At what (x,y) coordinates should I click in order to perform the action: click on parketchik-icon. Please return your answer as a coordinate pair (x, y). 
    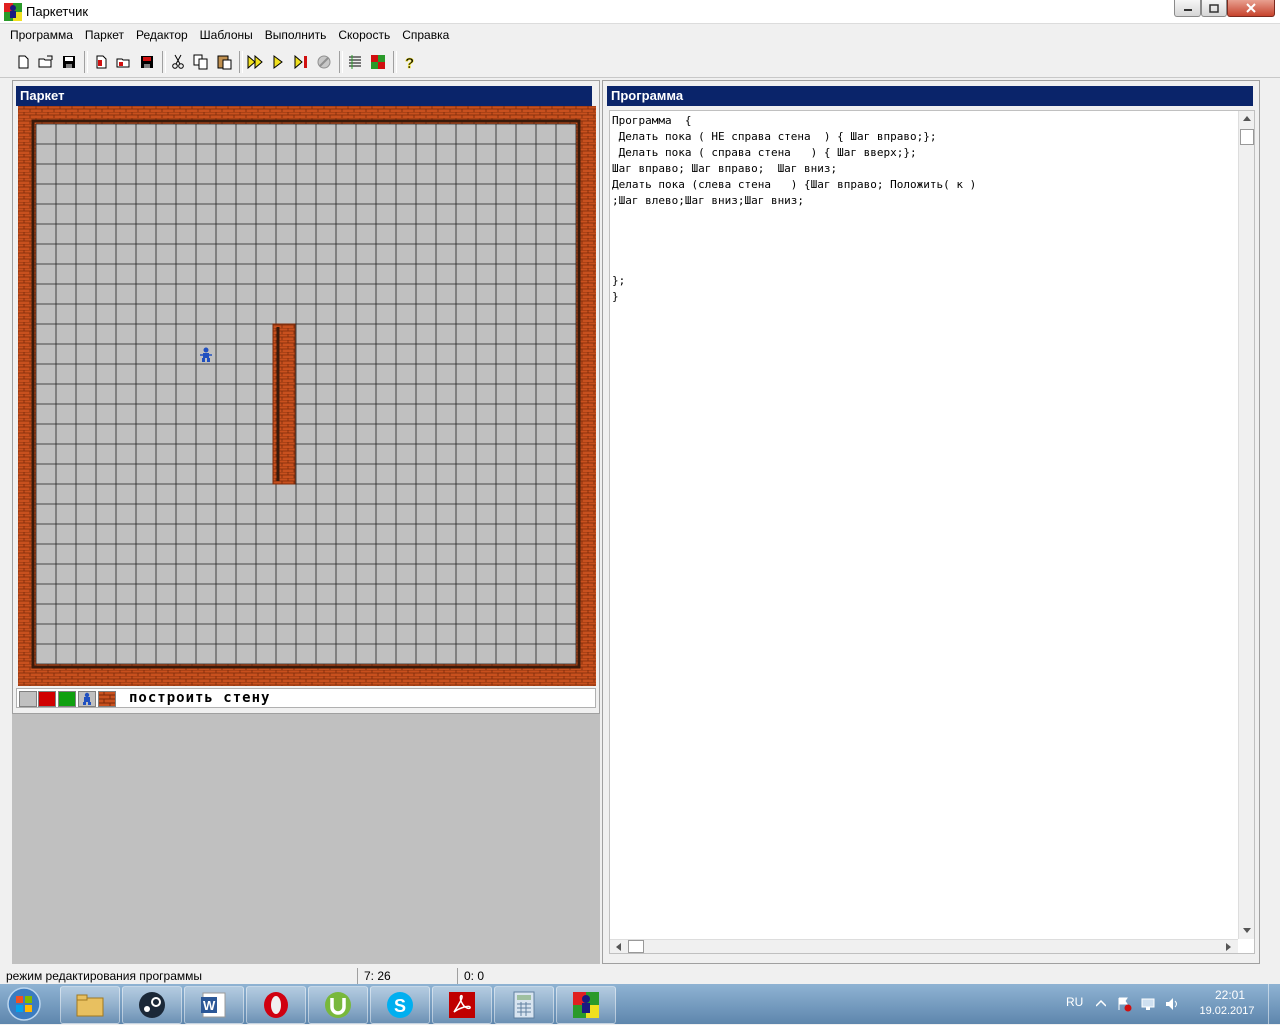
    Looking at the image, I should click on (586, 1005).